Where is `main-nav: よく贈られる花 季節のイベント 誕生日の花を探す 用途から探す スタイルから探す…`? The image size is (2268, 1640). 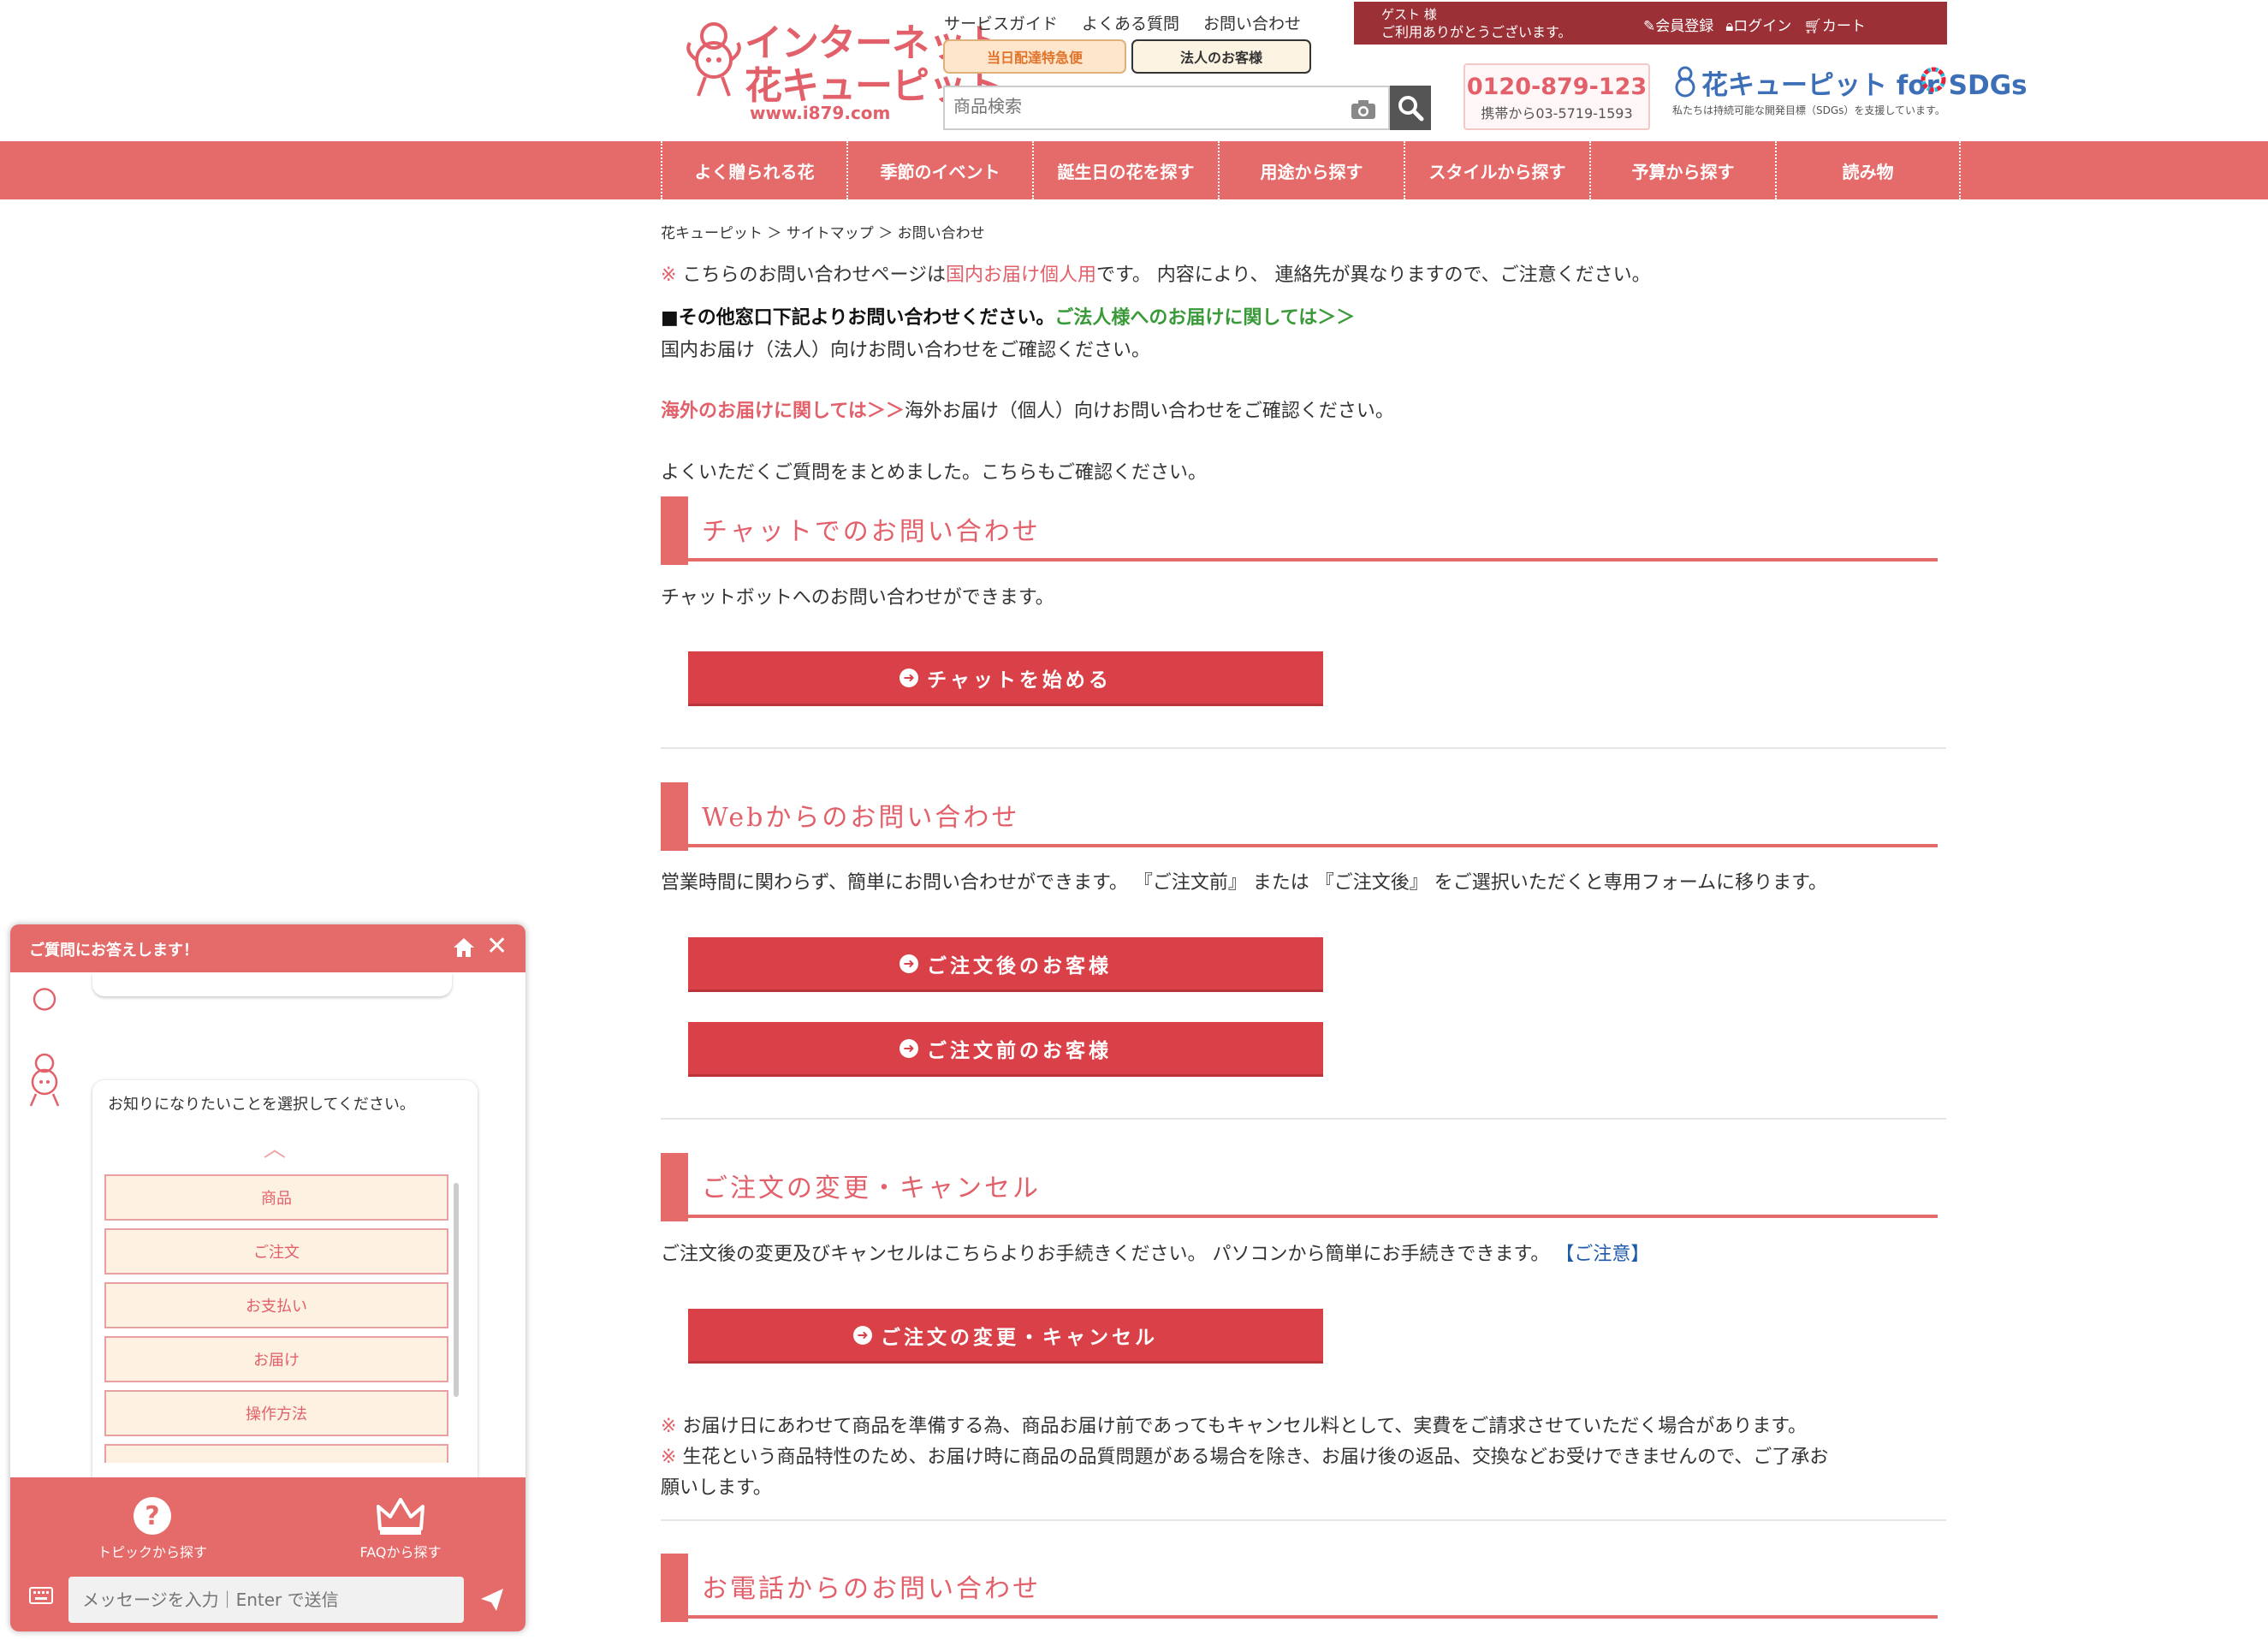 main-nav: よく贈られる花 季節のイベント 誕生日の花を探す 用途から探す スタイルから探す… is located at coordinates (1134, 170).